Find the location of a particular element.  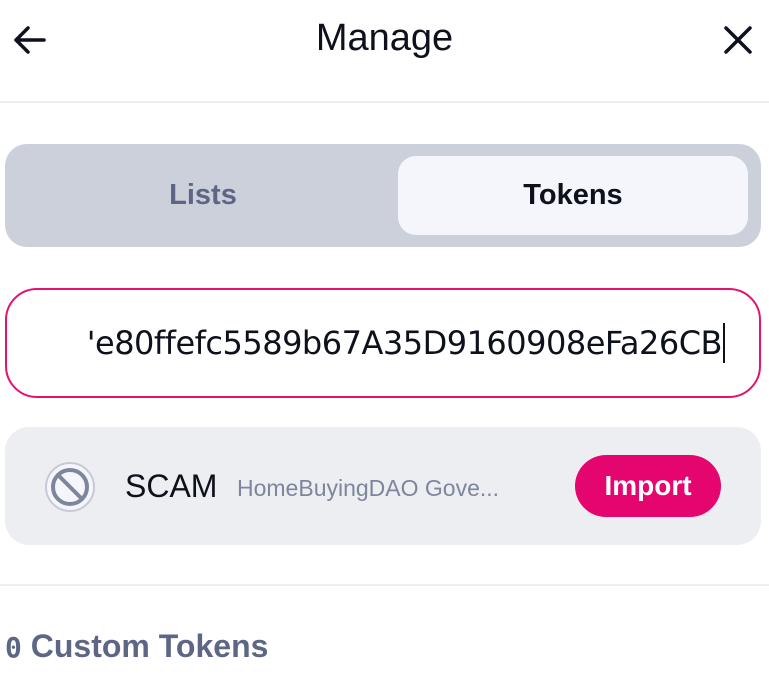

search-input-value: 'e80ffefc5589b67A35D9160908eFa26CB is located at coordinates (404, 343).